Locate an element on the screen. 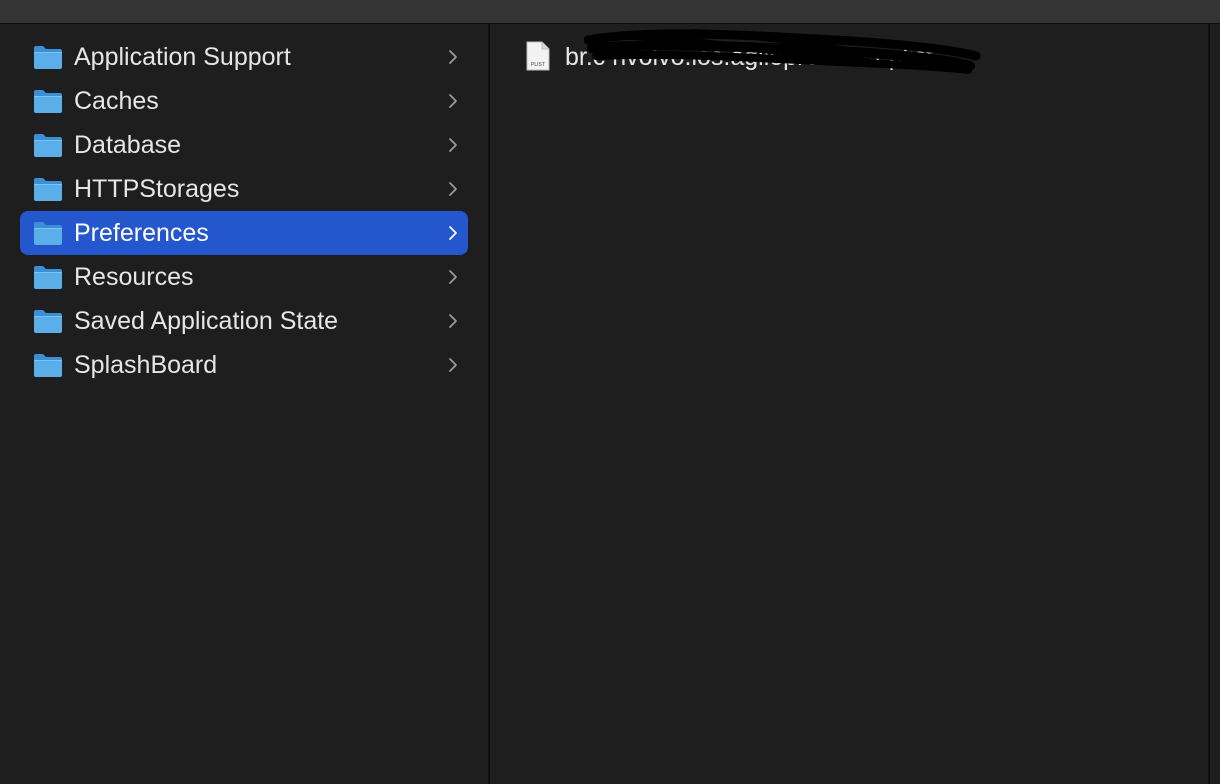 This screenshot has width=1220, height=784. folder-row-caches: Caches is located at coordinates (244, 101).